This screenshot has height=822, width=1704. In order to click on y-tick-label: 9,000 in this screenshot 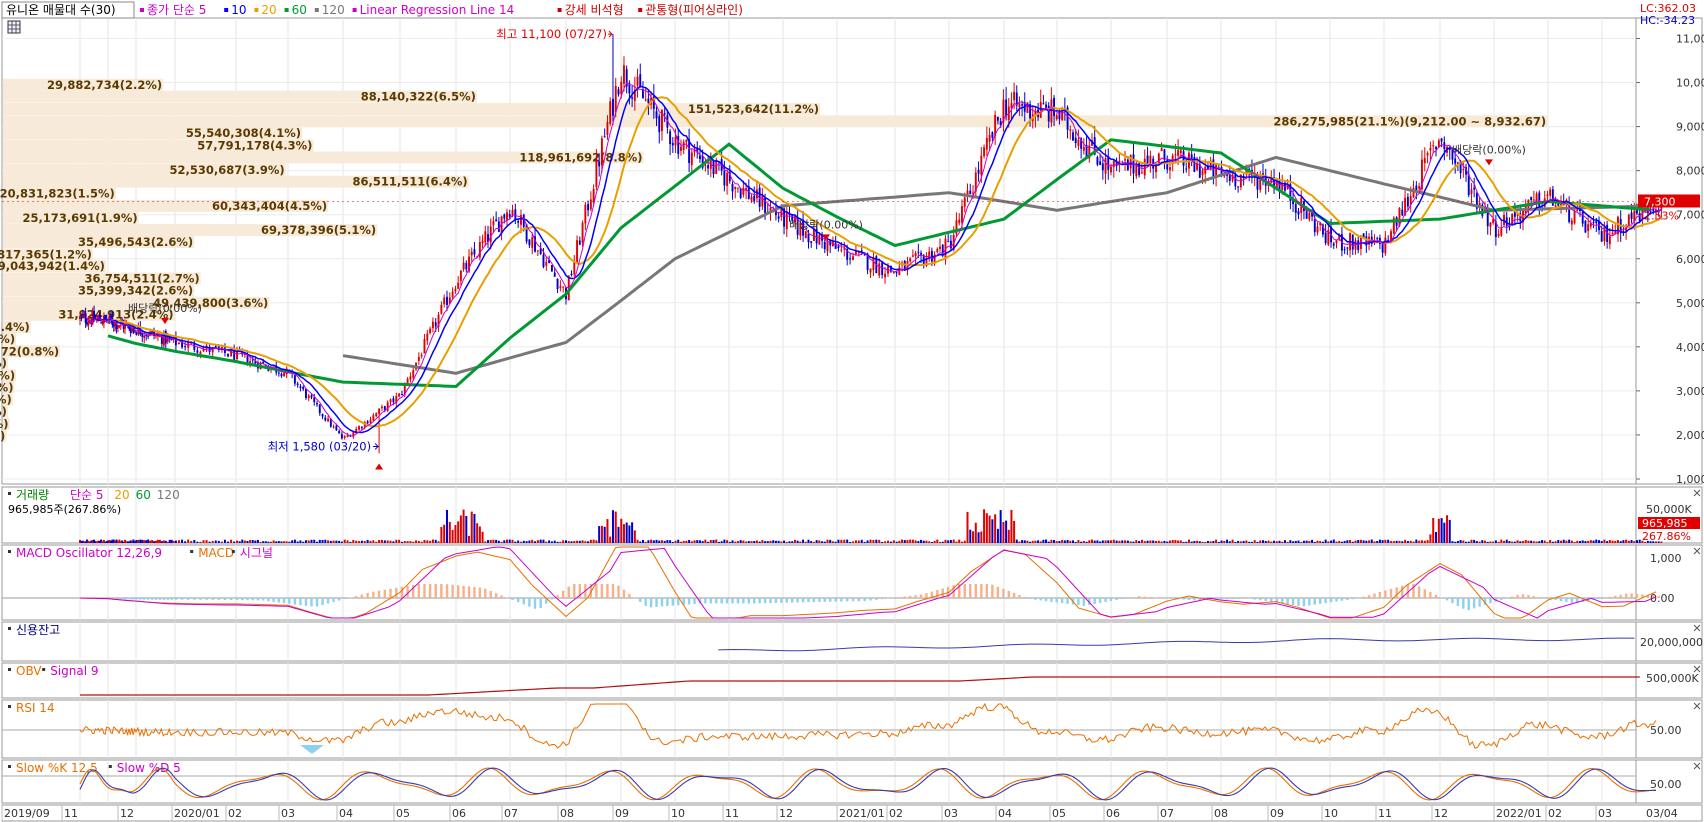, I will do `click(1690, 127)`.